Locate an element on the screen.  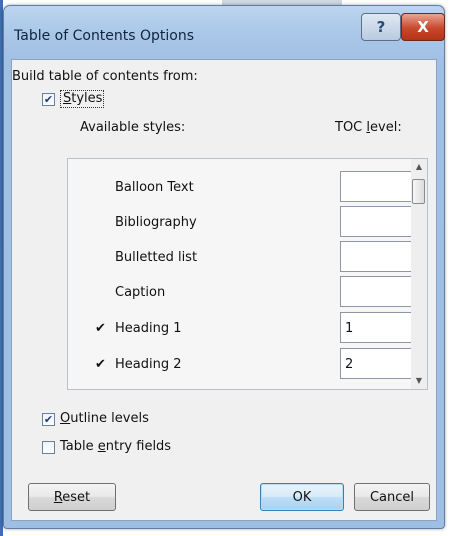
outline-levels-checkbox: ✔ is located at coordinates (48, 419).